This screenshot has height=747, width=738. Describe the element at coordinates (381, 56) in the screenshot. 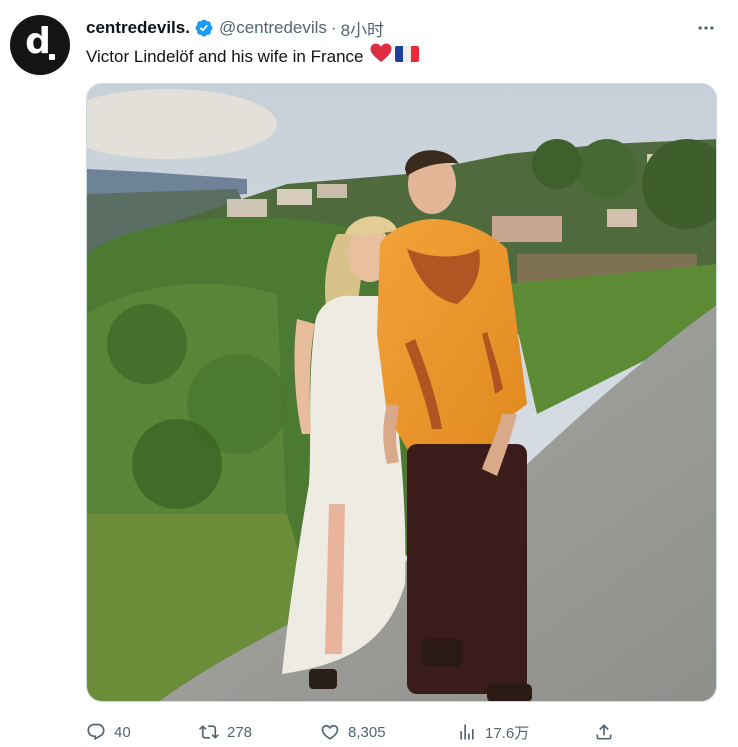

I see `red-heart-emoji` at that location.